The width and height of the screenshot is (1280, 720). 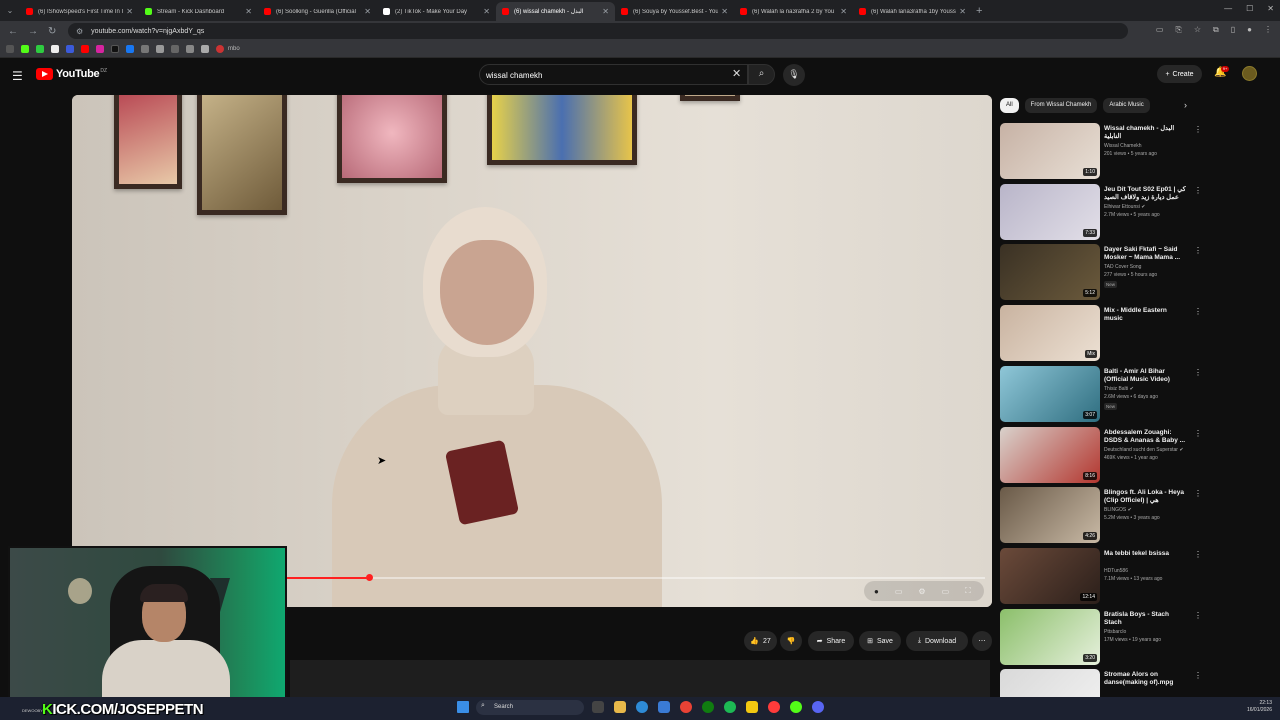 I want to click on apps-icon, so click(x=10, y=49).